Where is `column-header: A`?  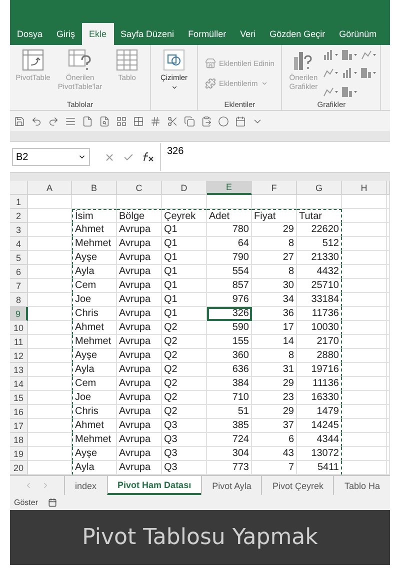
column-header: A is located at coordinates (50, 188).